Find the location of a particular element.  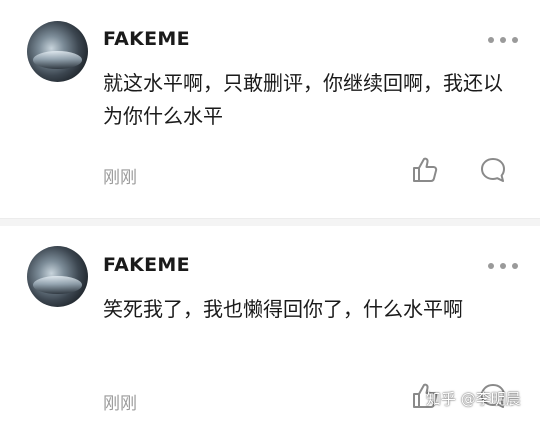

watermark: 知乎 @李明晨 is located at coordinates (473, 399).